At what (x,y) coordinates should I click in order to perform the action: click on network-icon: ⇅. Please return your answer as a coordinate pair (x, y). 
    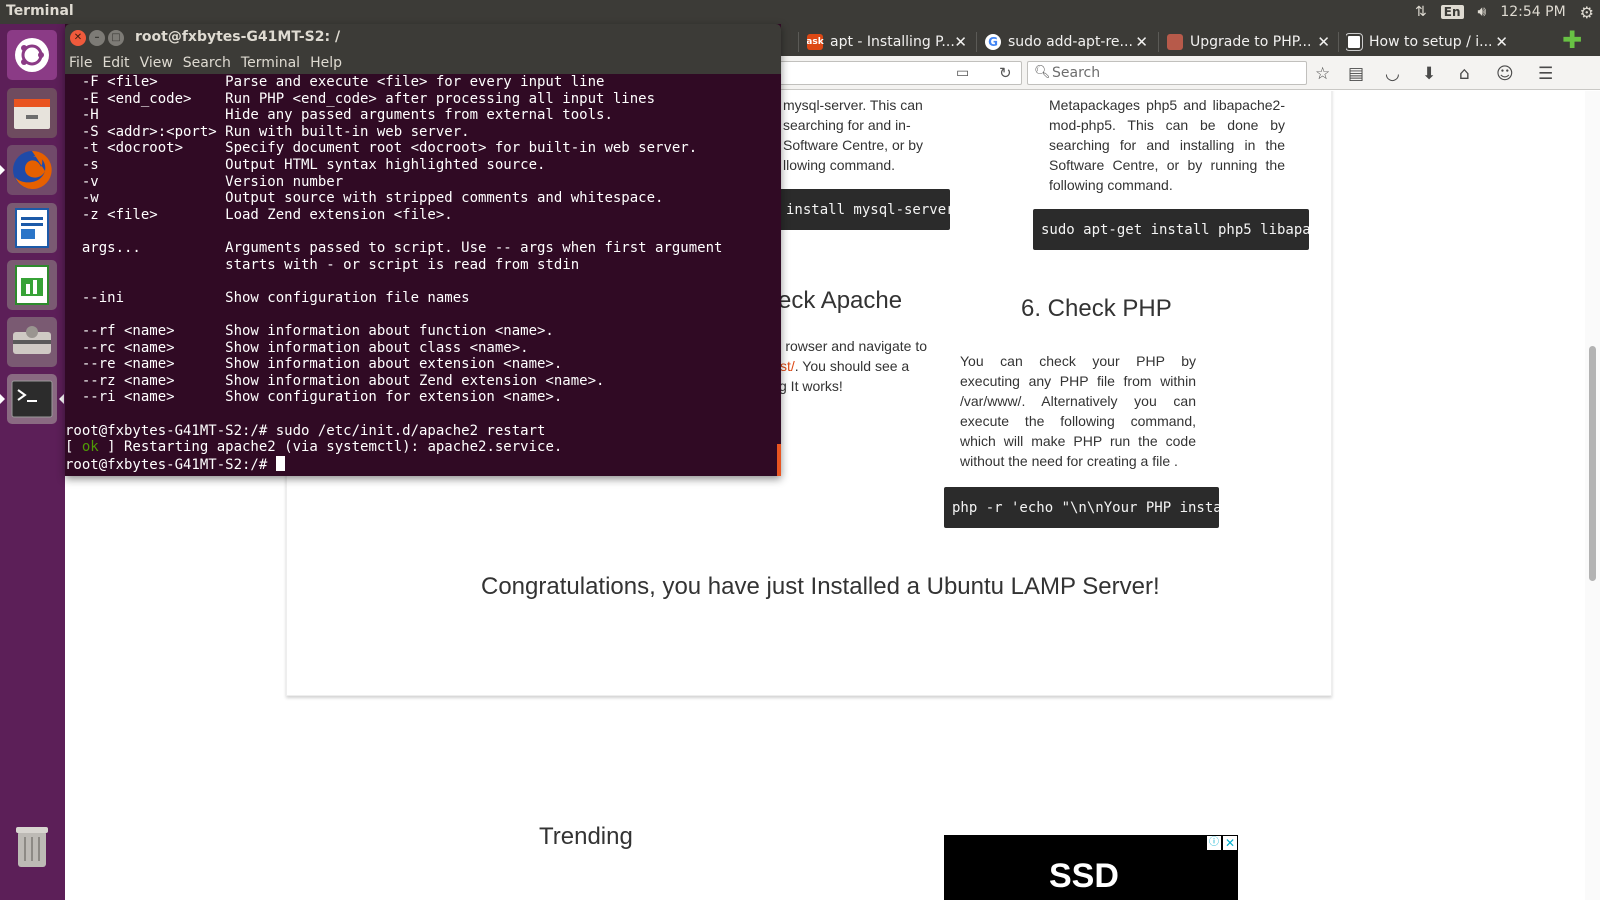
    Looking at the image, I should click on (1421, 12).